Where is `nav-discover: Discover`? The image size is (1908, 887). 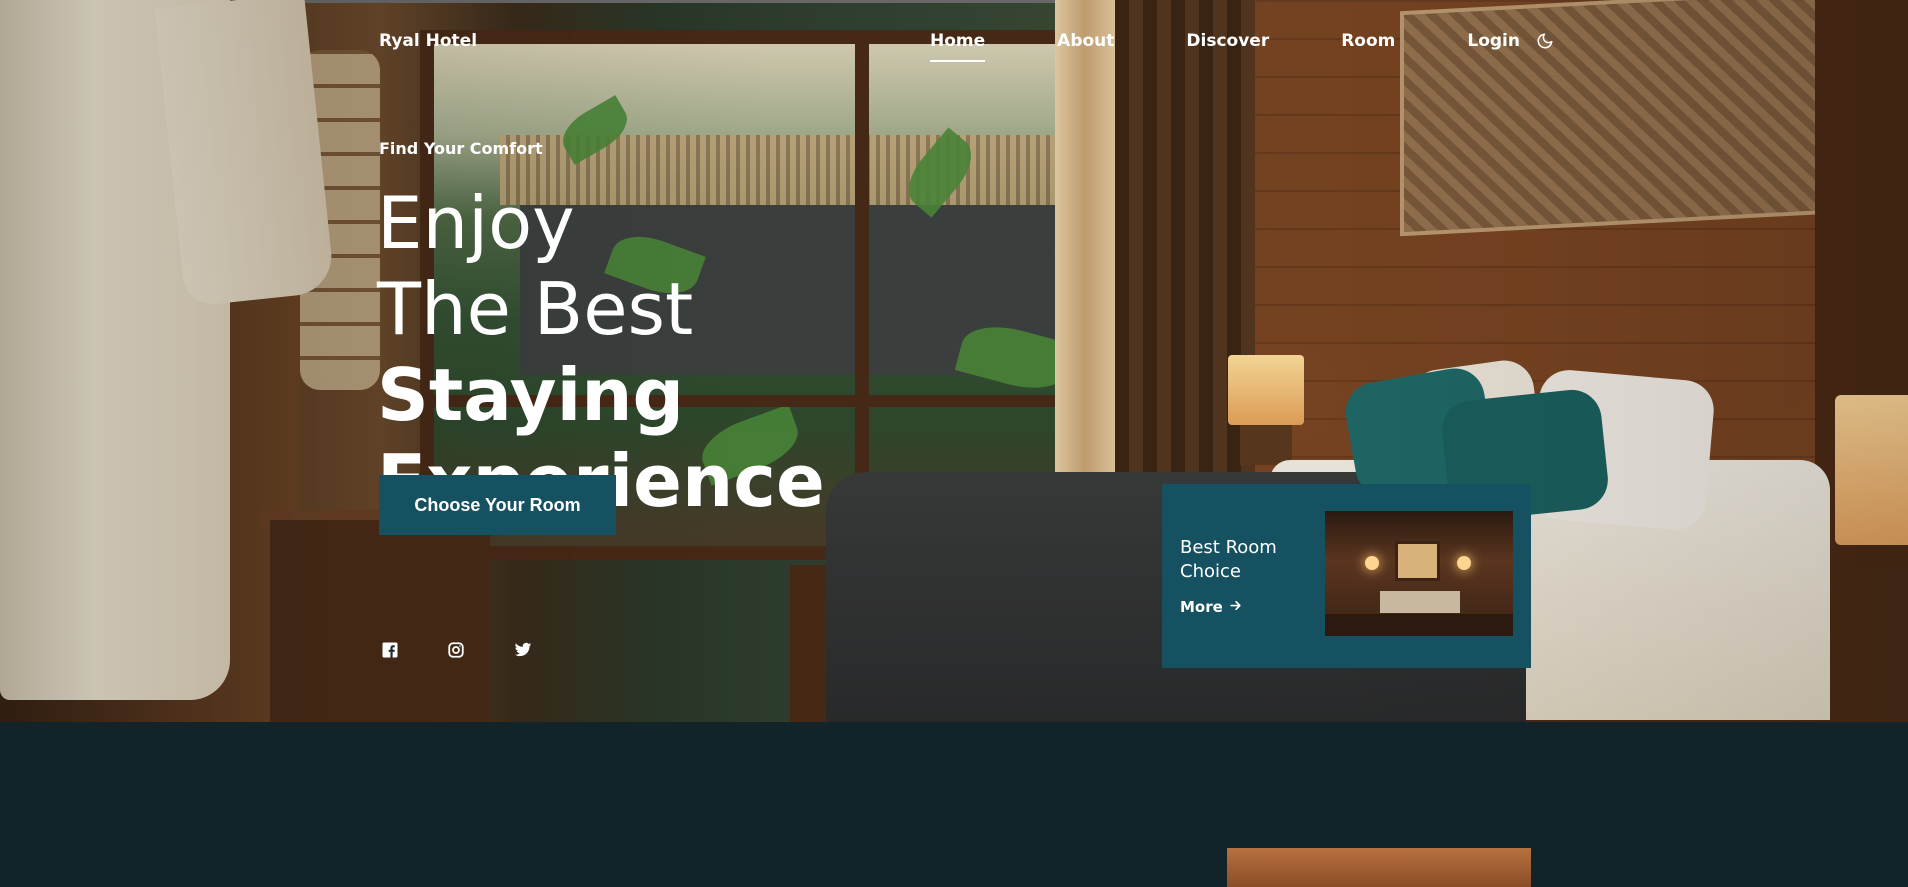 nav-discover: Discover is located at coordinates (1227, 41).